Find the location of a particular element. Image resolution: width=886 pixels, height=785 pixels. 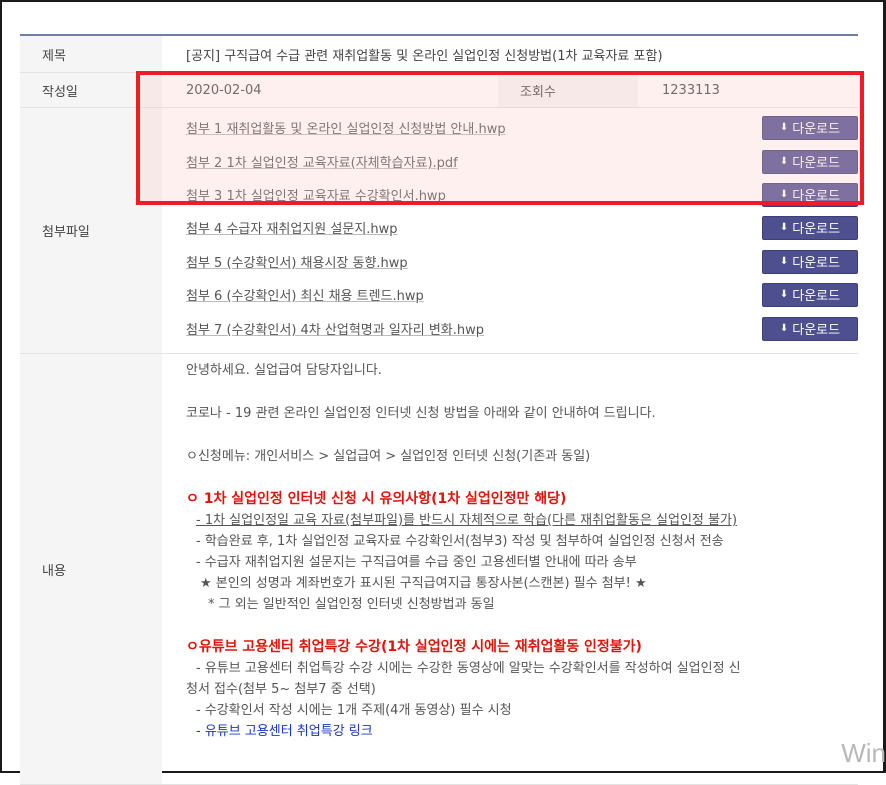

attachment-link-2: 첨부 2 1차 실업인정 교육자료(자체학습자료).pdf is located at coordinates (310, 161).